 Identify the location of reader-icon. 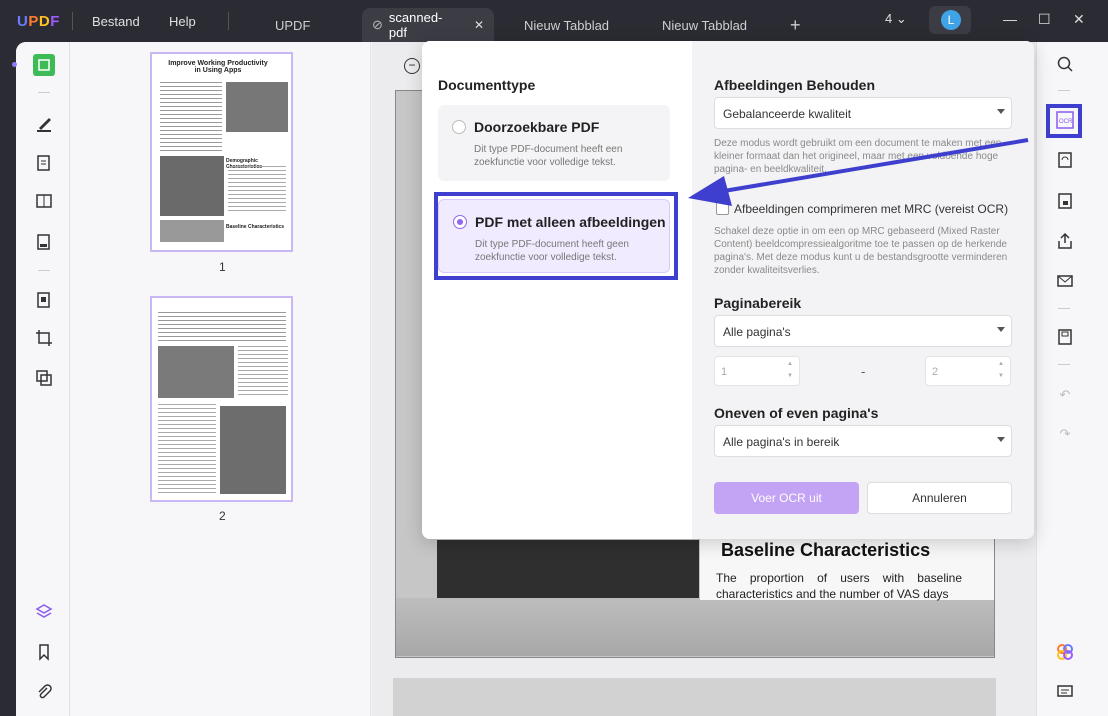
(44, 65).